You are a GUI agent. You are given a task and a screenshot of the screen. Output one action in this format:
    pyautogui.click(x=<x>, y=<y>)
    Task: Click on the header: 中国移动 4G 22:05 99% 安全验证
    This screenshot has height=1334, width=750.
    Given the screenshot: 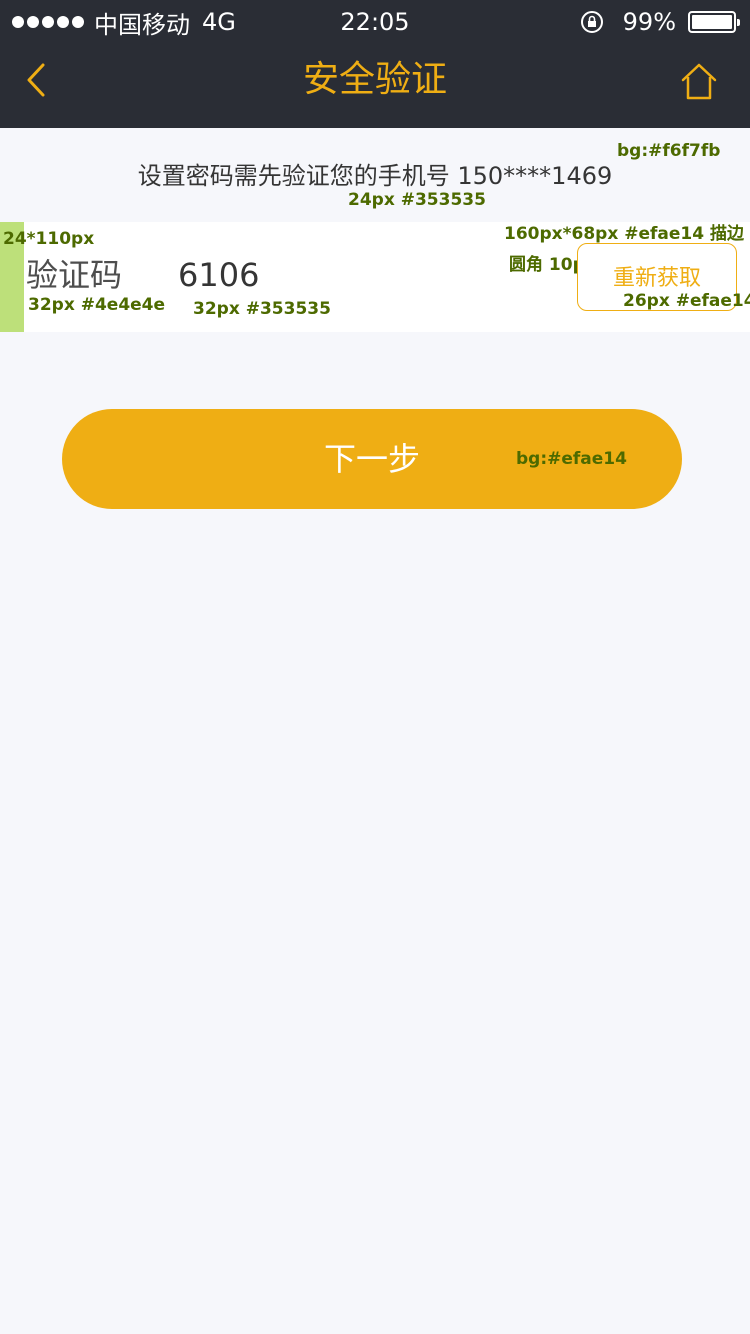 What is the action you would take?
    pyautogui.click(x=375, y=64)
    